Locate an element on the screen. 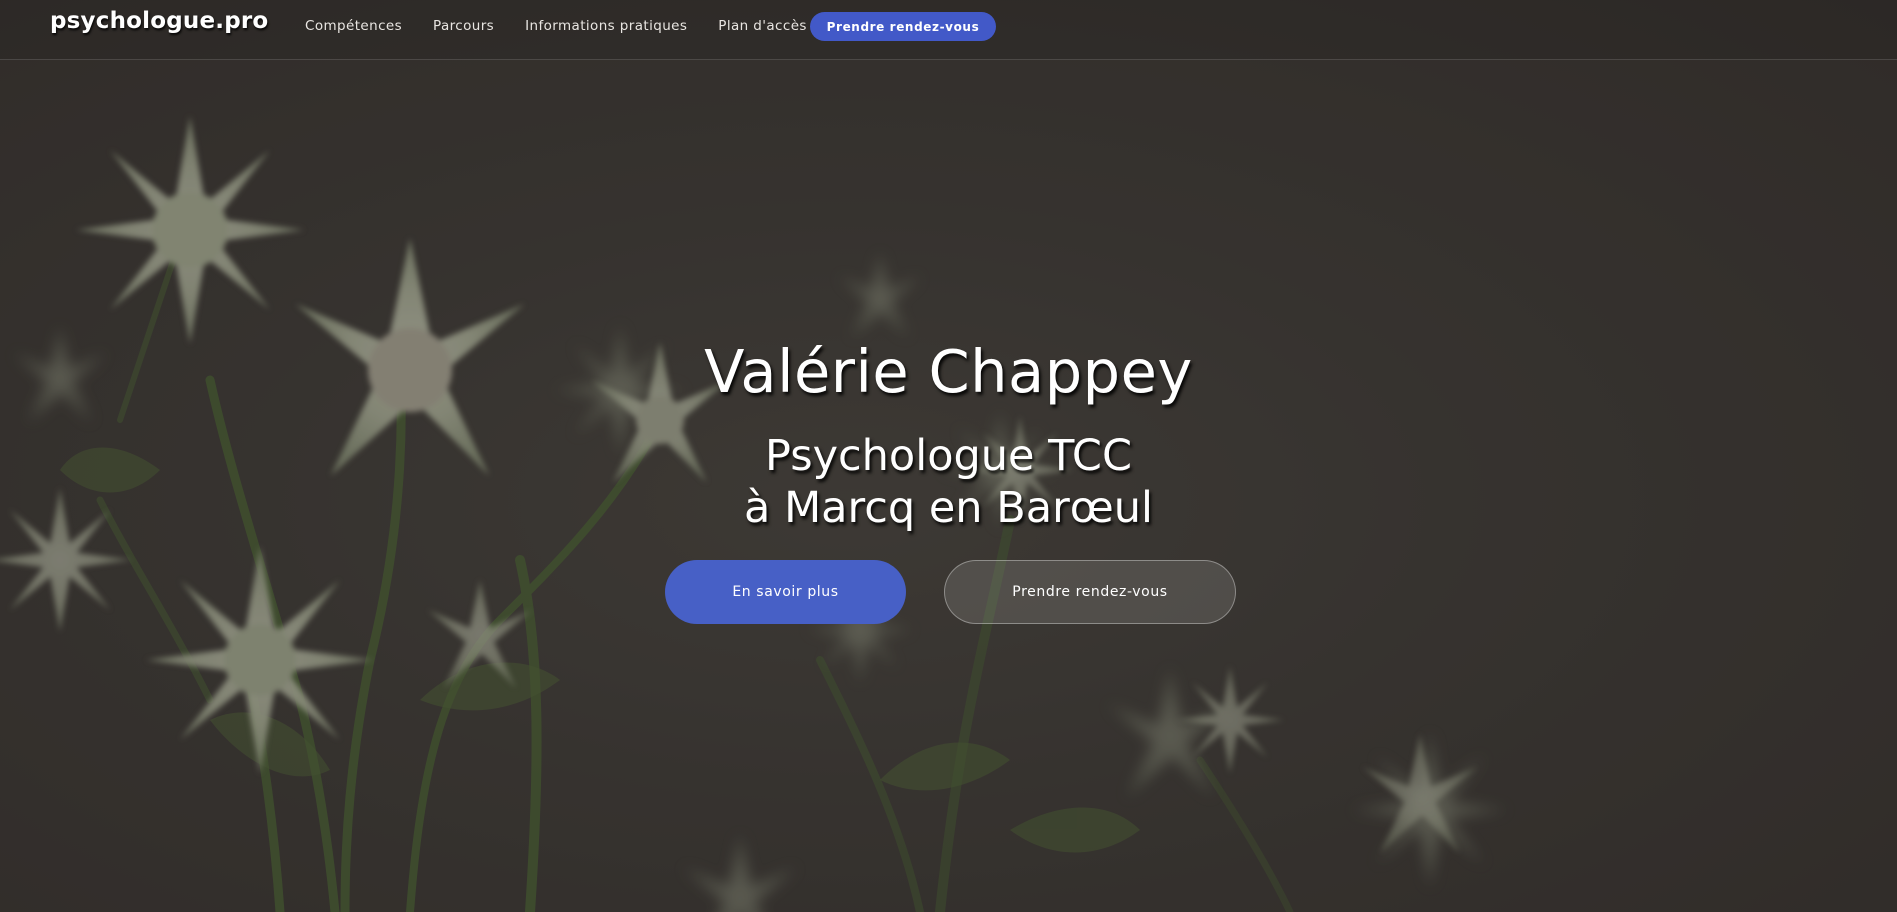 This screenshot has height=912, width=1897. nav-link-plan-acces: Plan d'accès is located at coordinates (762, 26).